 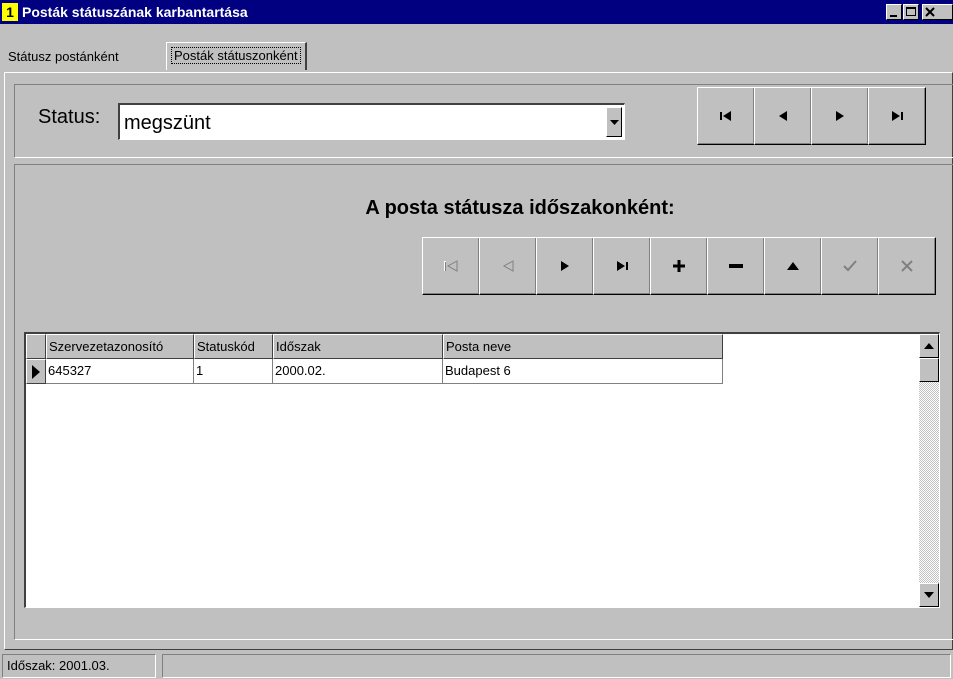 I want to click on scroll-up-button, so click(x=929, y=346).